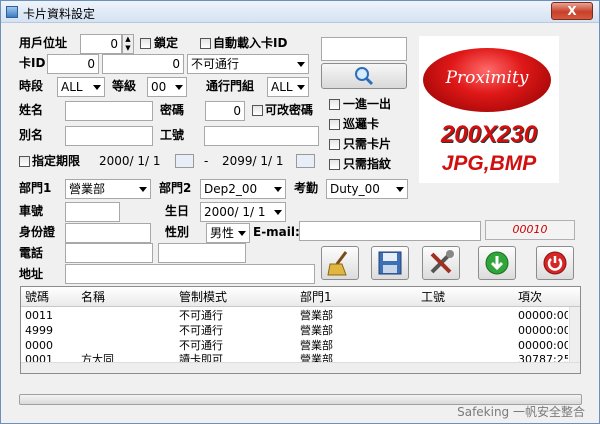  Describe the element at coordinates (205, 43) in the screenshot. I see `auto-load-checkbox` at that location.